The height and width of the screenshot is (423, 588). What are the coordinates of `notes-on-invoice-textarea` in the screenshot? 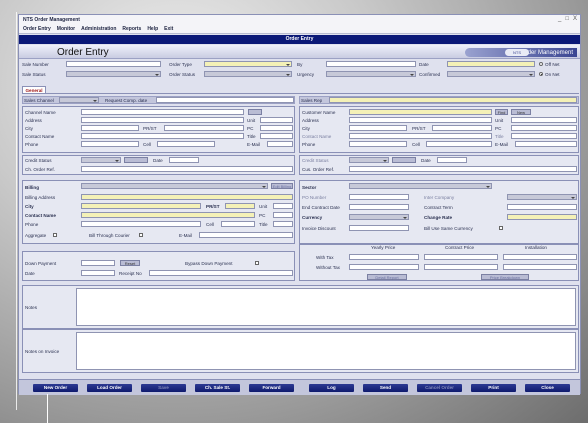 It's located at (326, 351).